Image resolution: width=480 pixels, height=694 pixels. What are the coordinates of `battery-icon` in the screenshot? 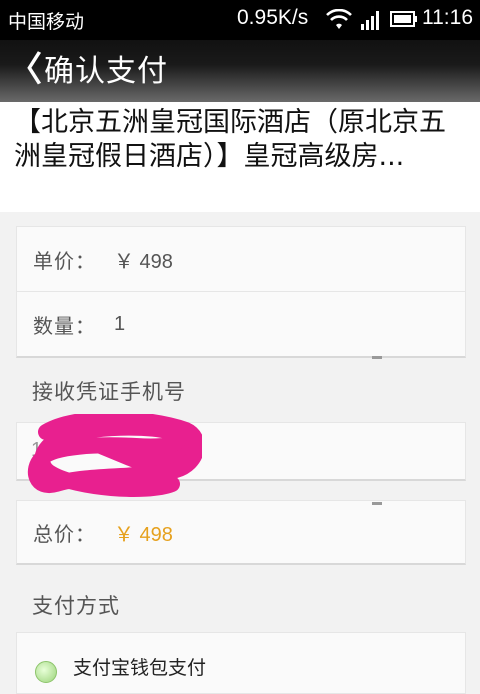 It's located at (403, 19).